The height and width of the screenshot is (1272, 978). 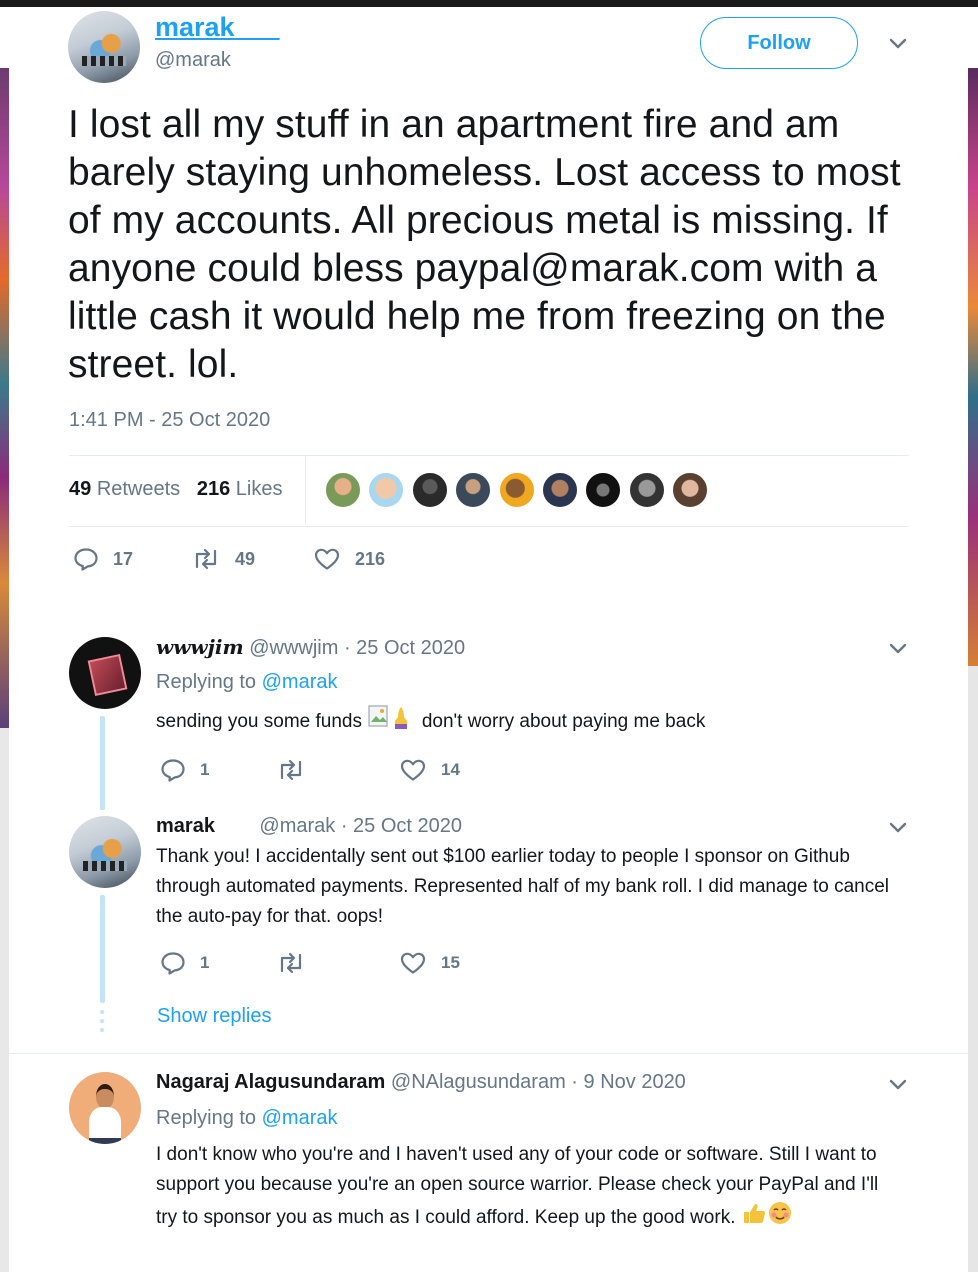 What do you see at coordinates (305, 491) in the screenshot?
I see `stats-separator` at bounding box center [305, 491].